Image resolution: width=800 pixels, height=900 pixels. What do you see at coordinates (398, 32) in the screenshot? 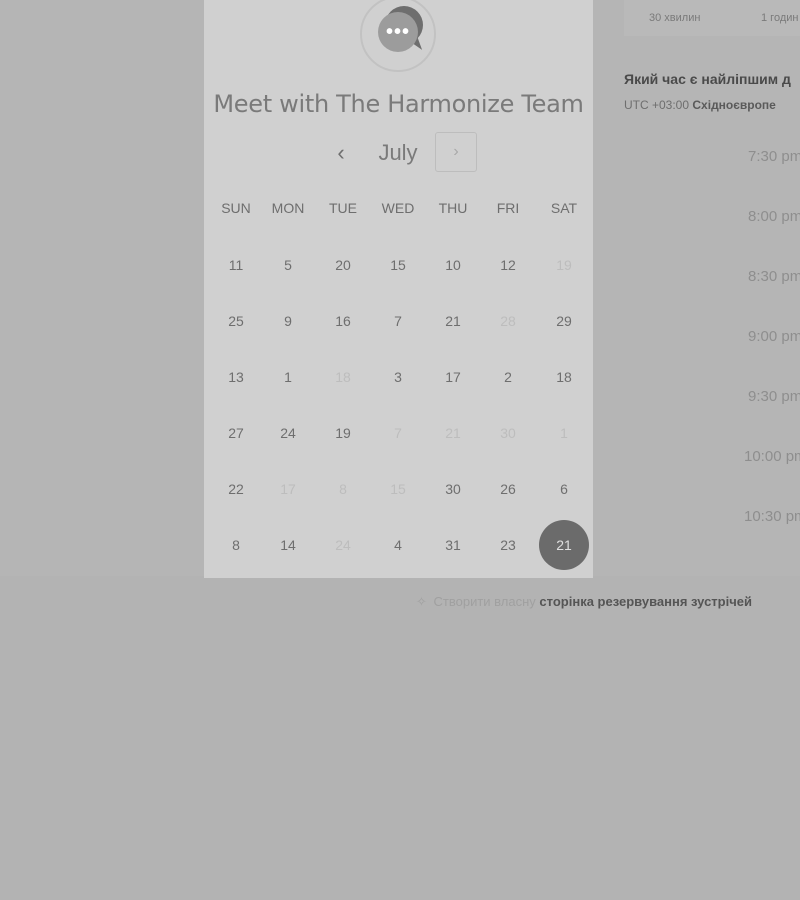
I see `logo-dots: •••` at bounding box center [398, 32].